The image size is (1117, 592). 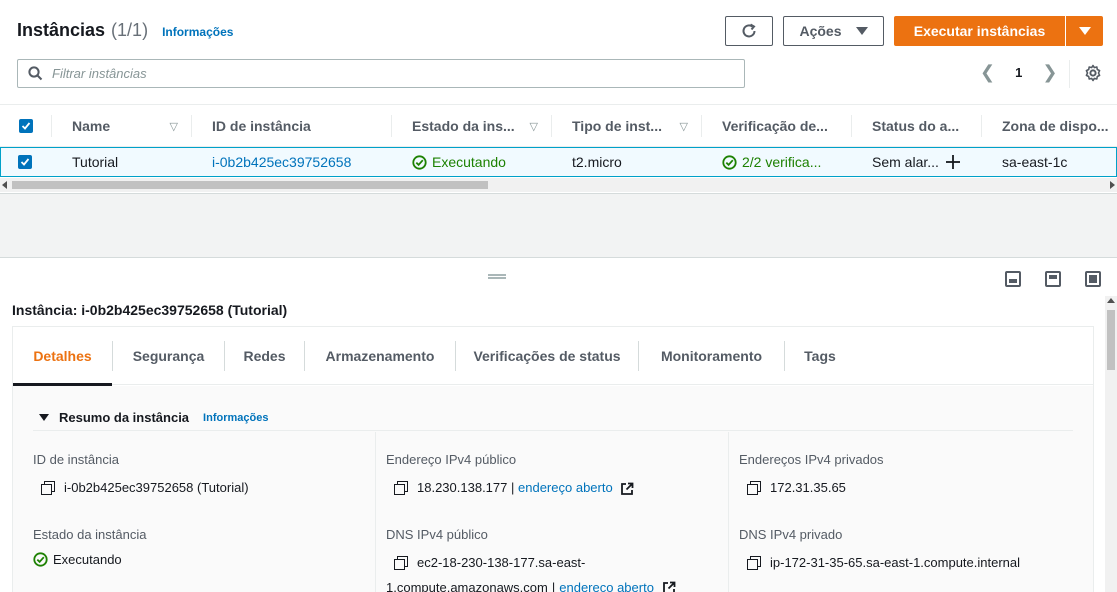 I want to click on layout-full-button, so click(x=1093, y=279).